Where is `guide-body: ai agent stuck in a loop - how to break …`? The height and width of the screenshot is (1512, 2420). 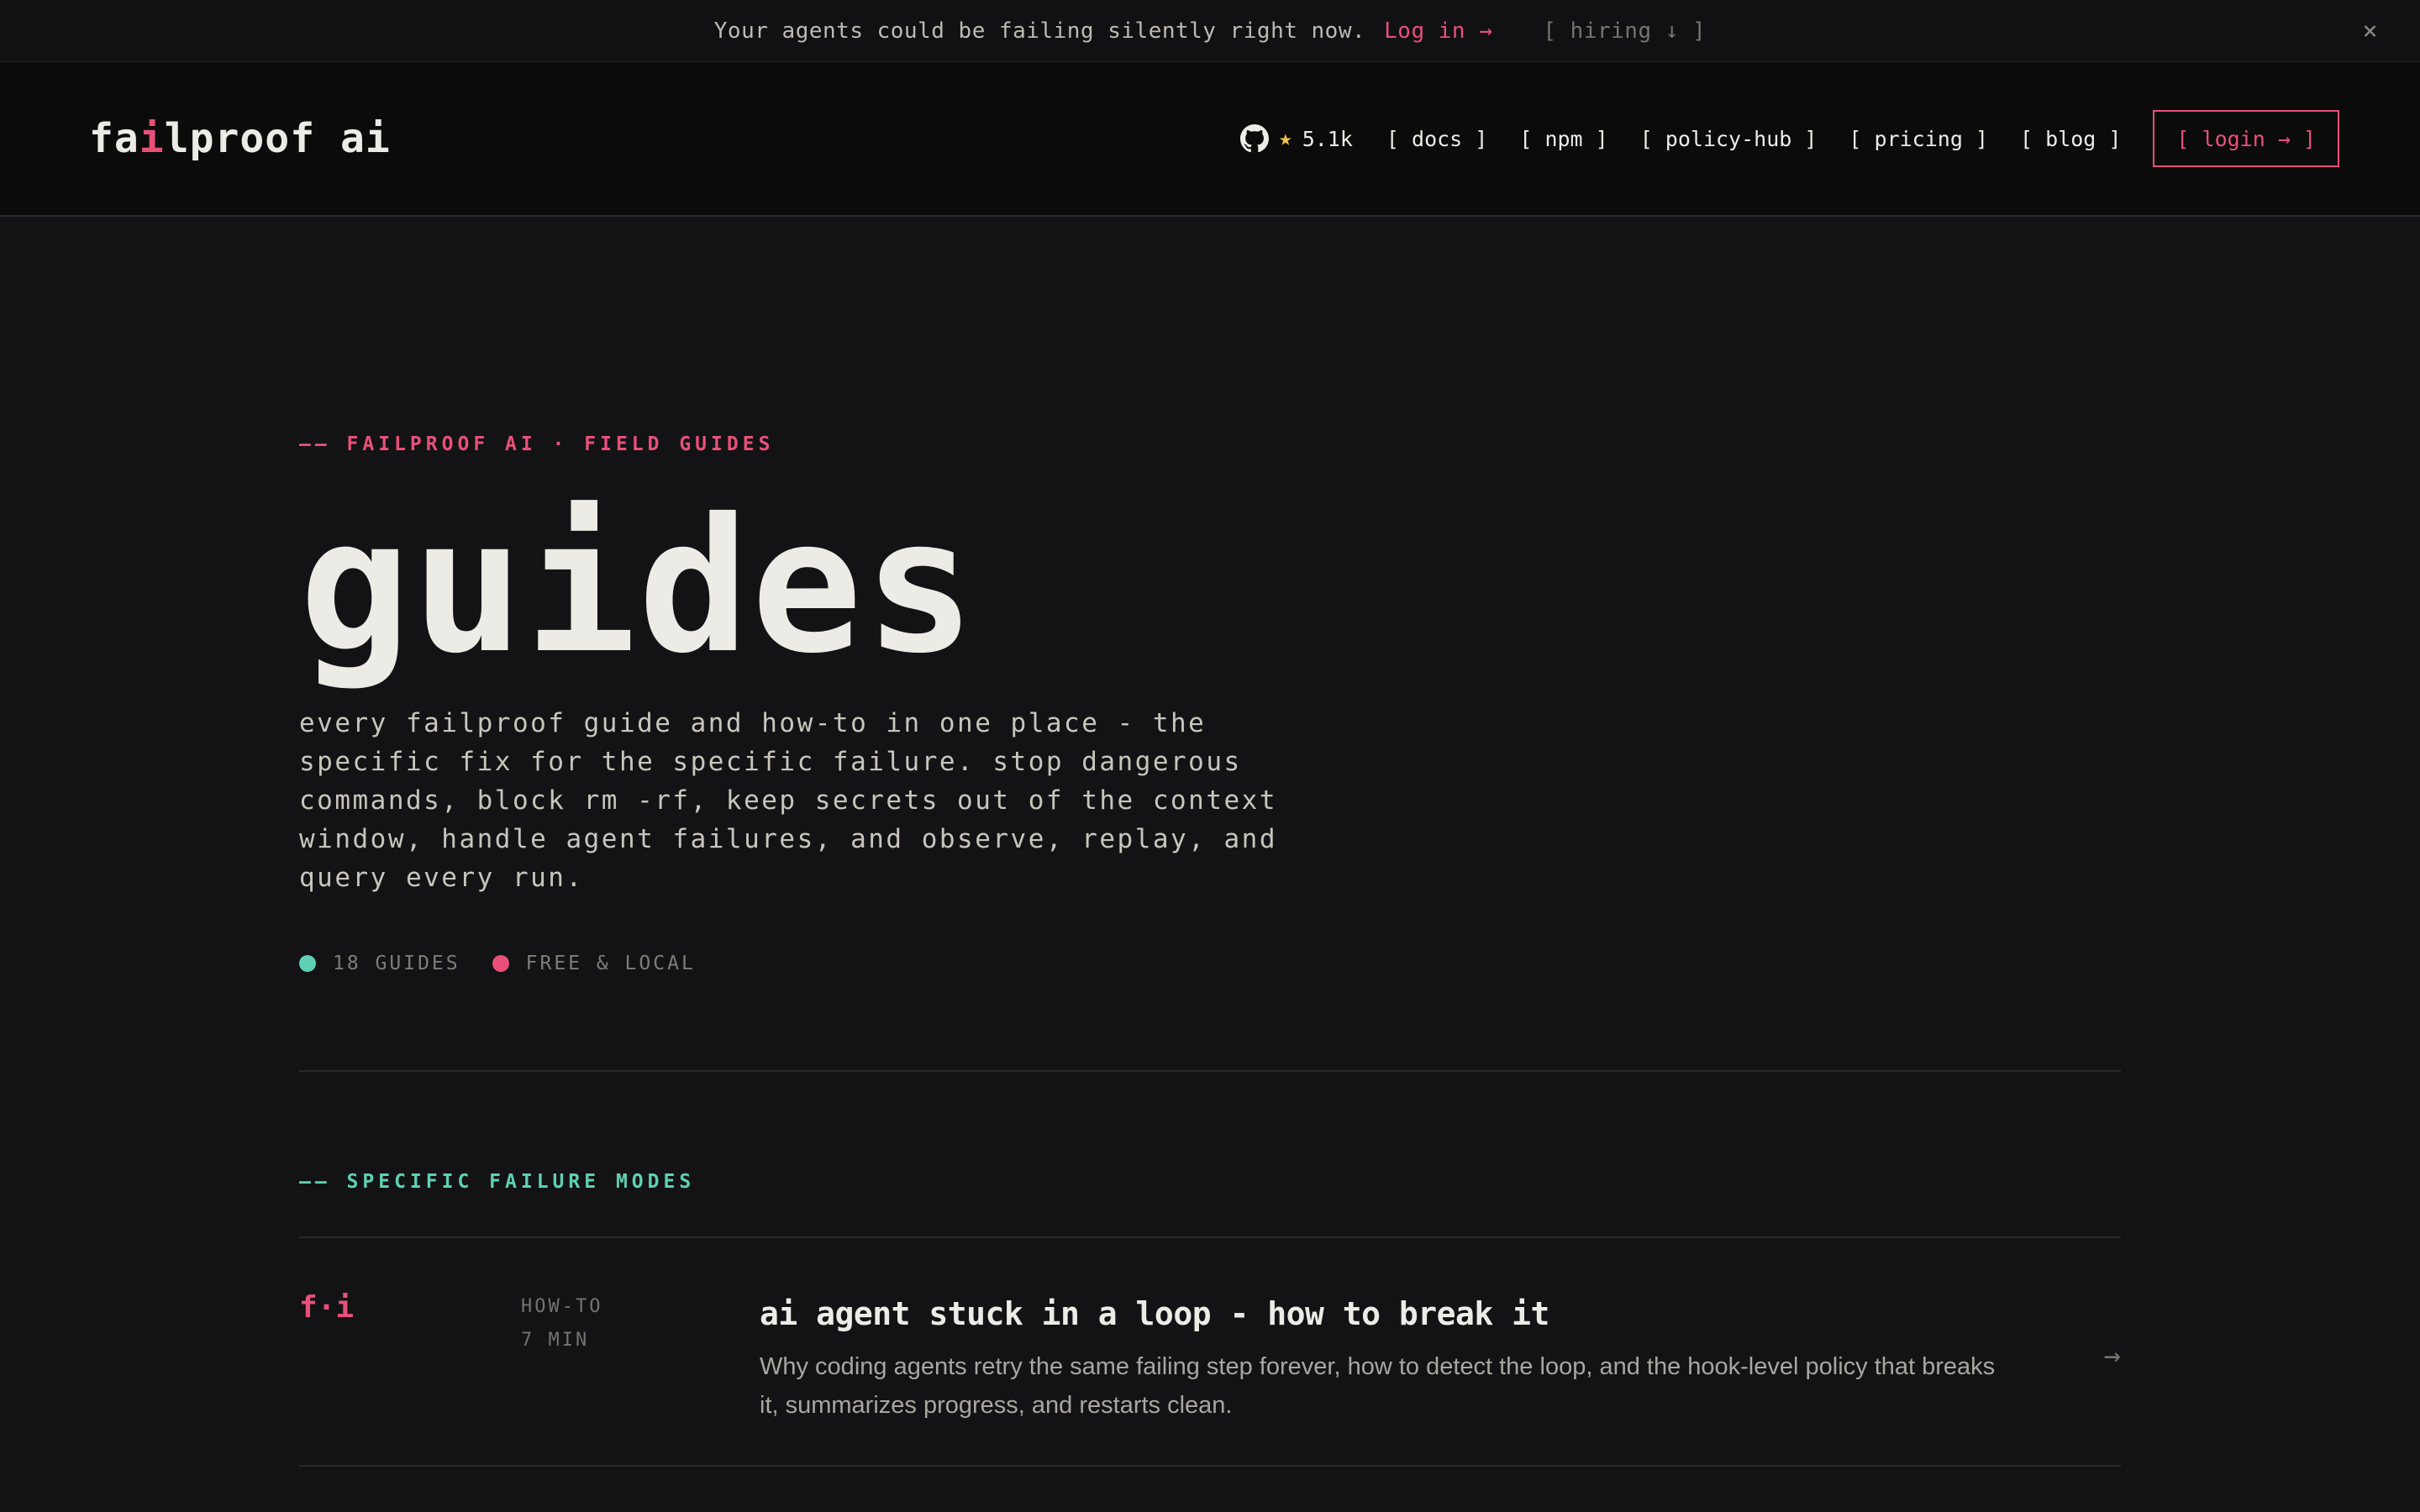 guide-body: ai agent stuck in a loop - how to break … is located at coordinates (1390, 1377).